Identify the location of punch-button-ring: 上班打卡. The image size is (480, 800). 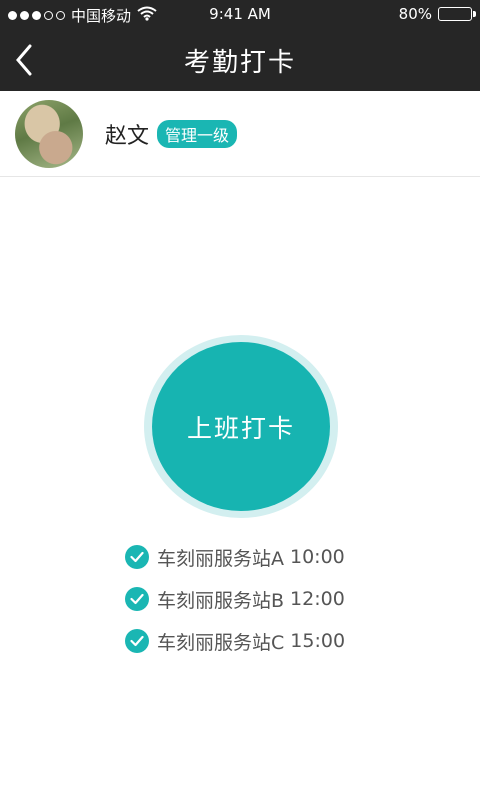
(241, 426).